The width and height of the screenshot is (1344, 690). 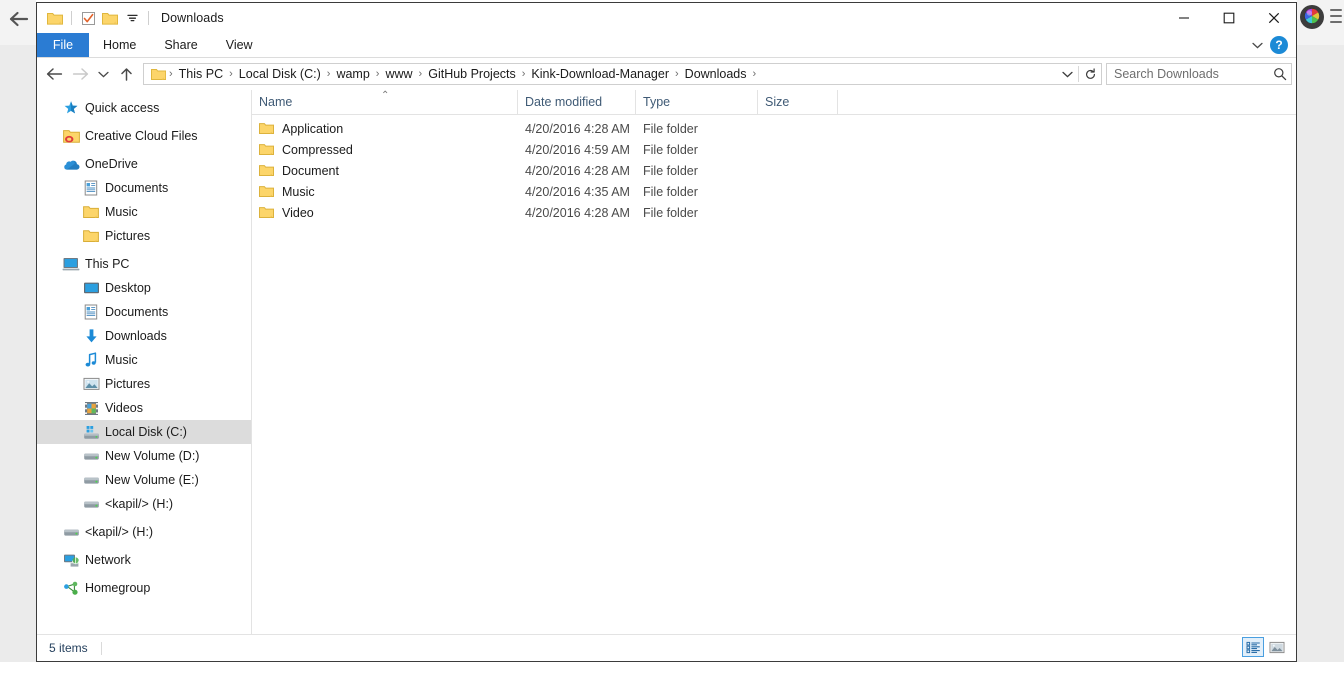 I want to click on file-date-cell: 4/20/2016 4:35 AM, so click(x=577, y=191).